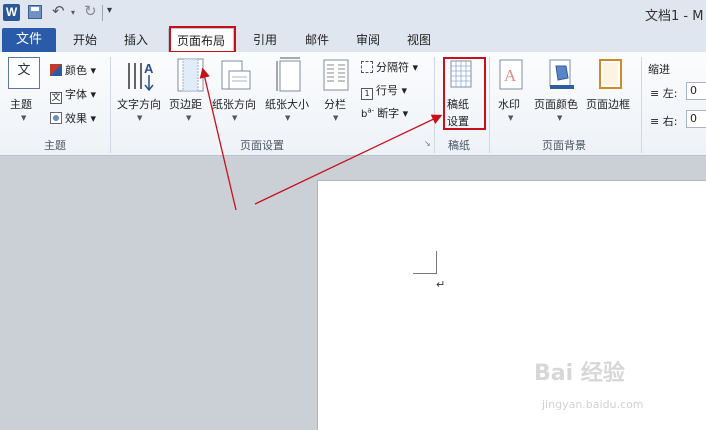 This screenshot has width=706, height=430. Describe the element at coordinates (593, 404) in the screenshot. I see `baidu-watermark-url: jingyan.baidu.com` at that location.